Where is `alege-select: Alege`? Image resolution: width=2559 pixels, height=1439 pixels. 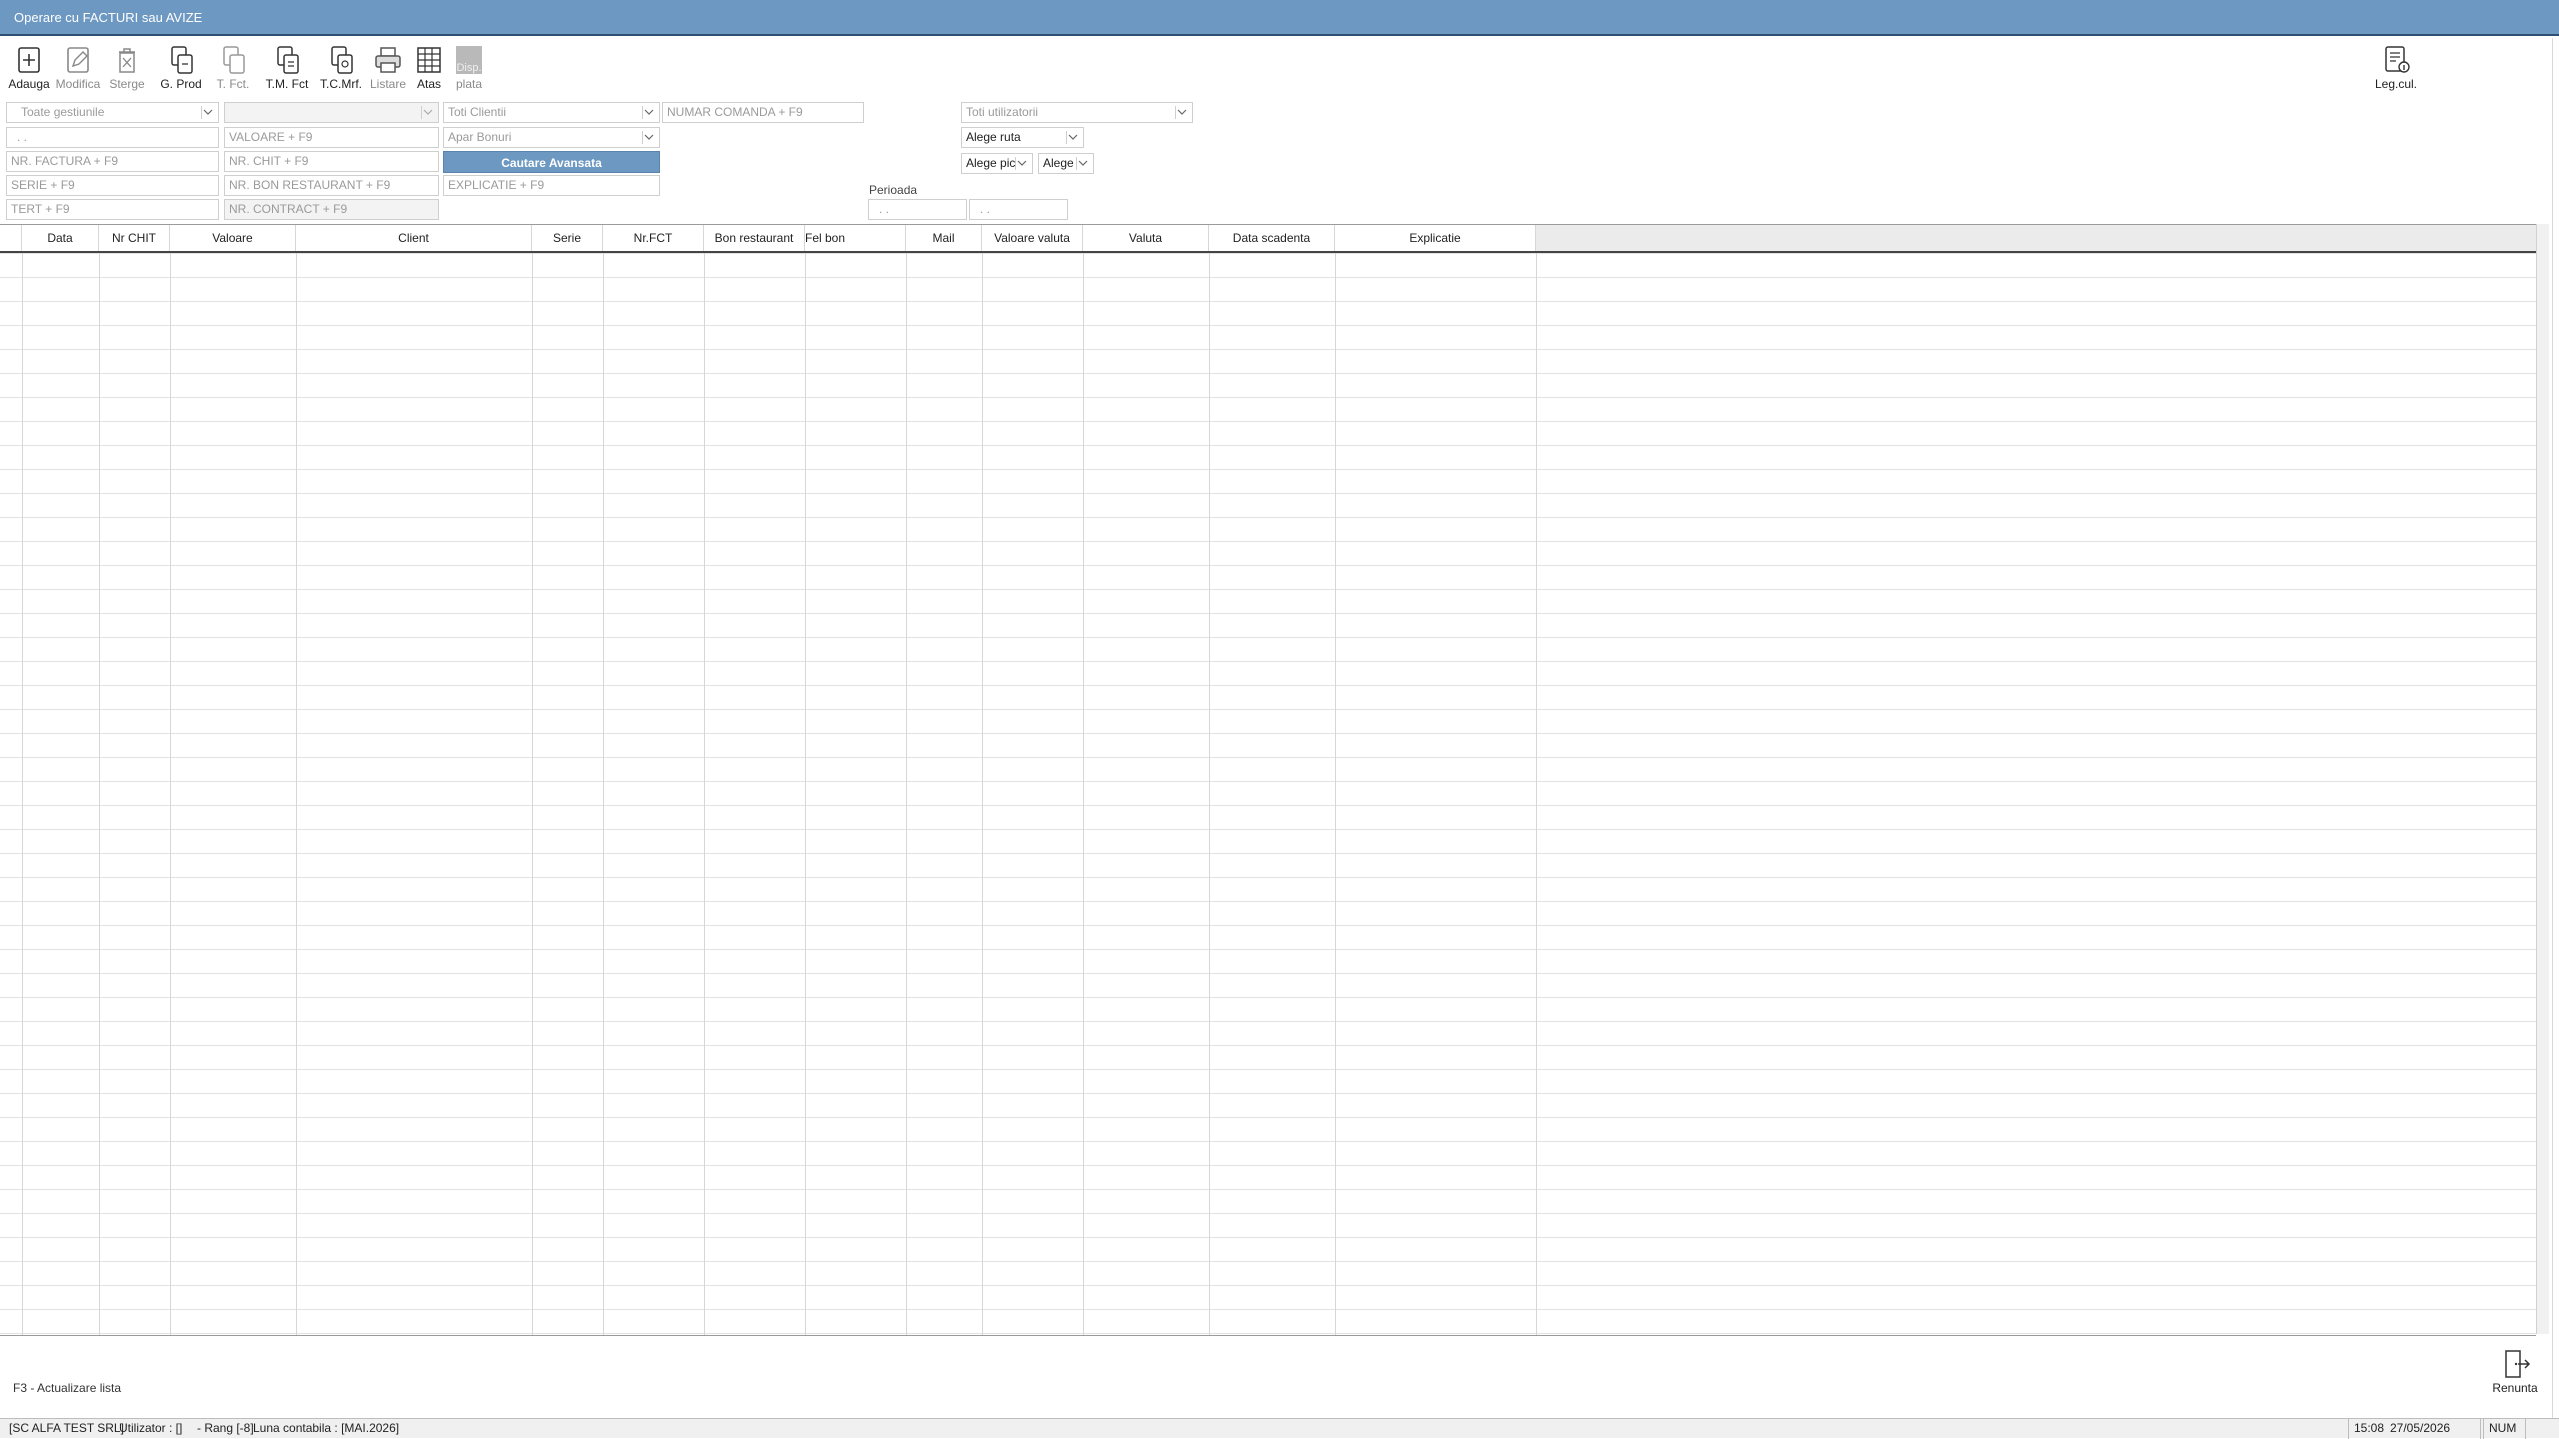 alege-select: Alege is located at coordinates (1066, 163).